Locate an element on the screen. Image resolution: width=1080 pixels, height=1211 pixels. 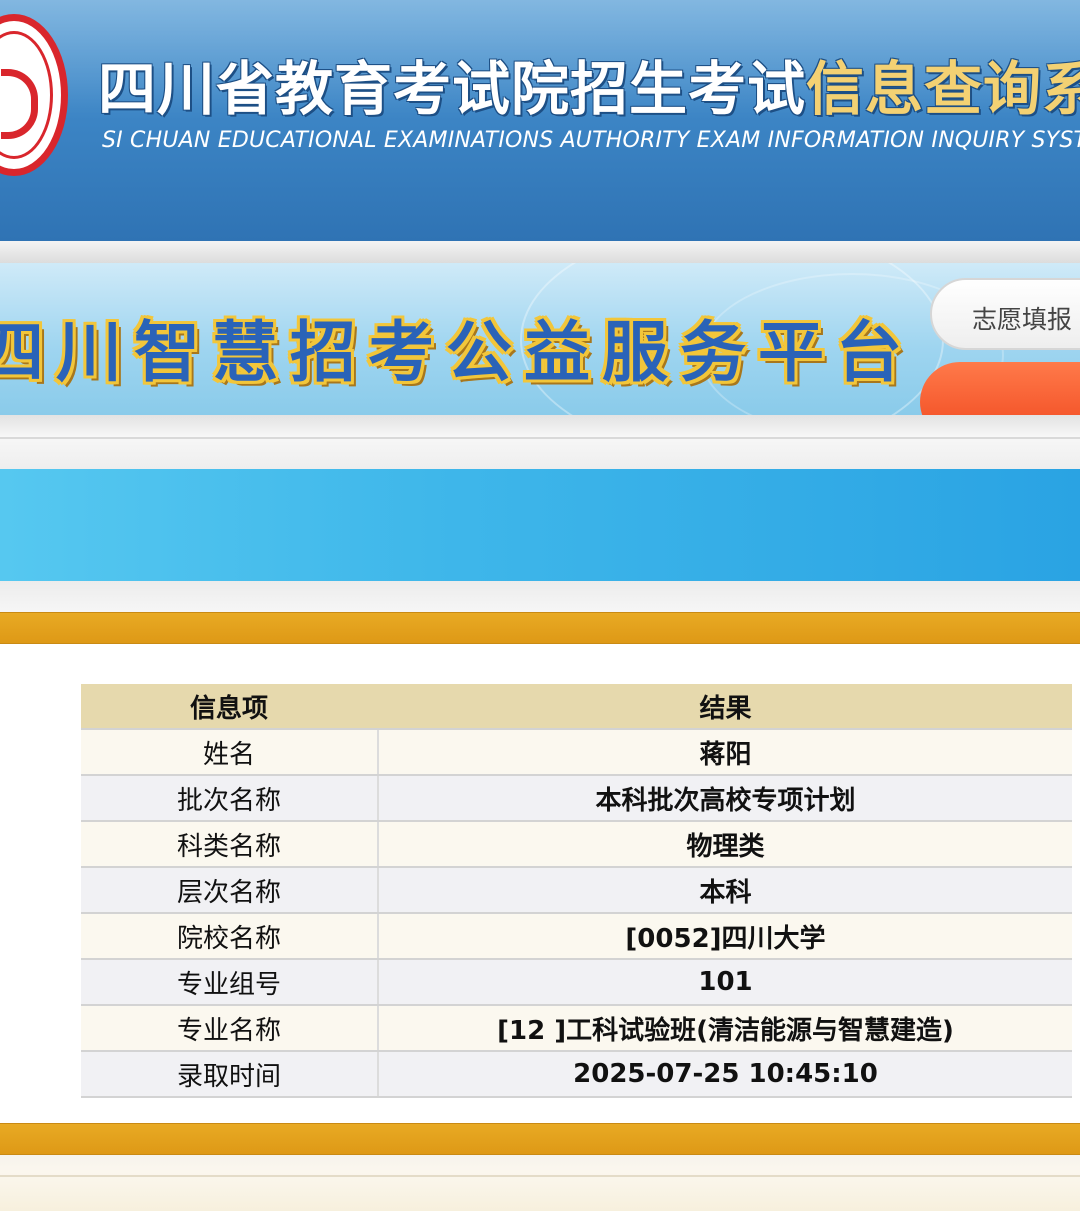
row-value: 物理类 is located at coordinates (725, 844).